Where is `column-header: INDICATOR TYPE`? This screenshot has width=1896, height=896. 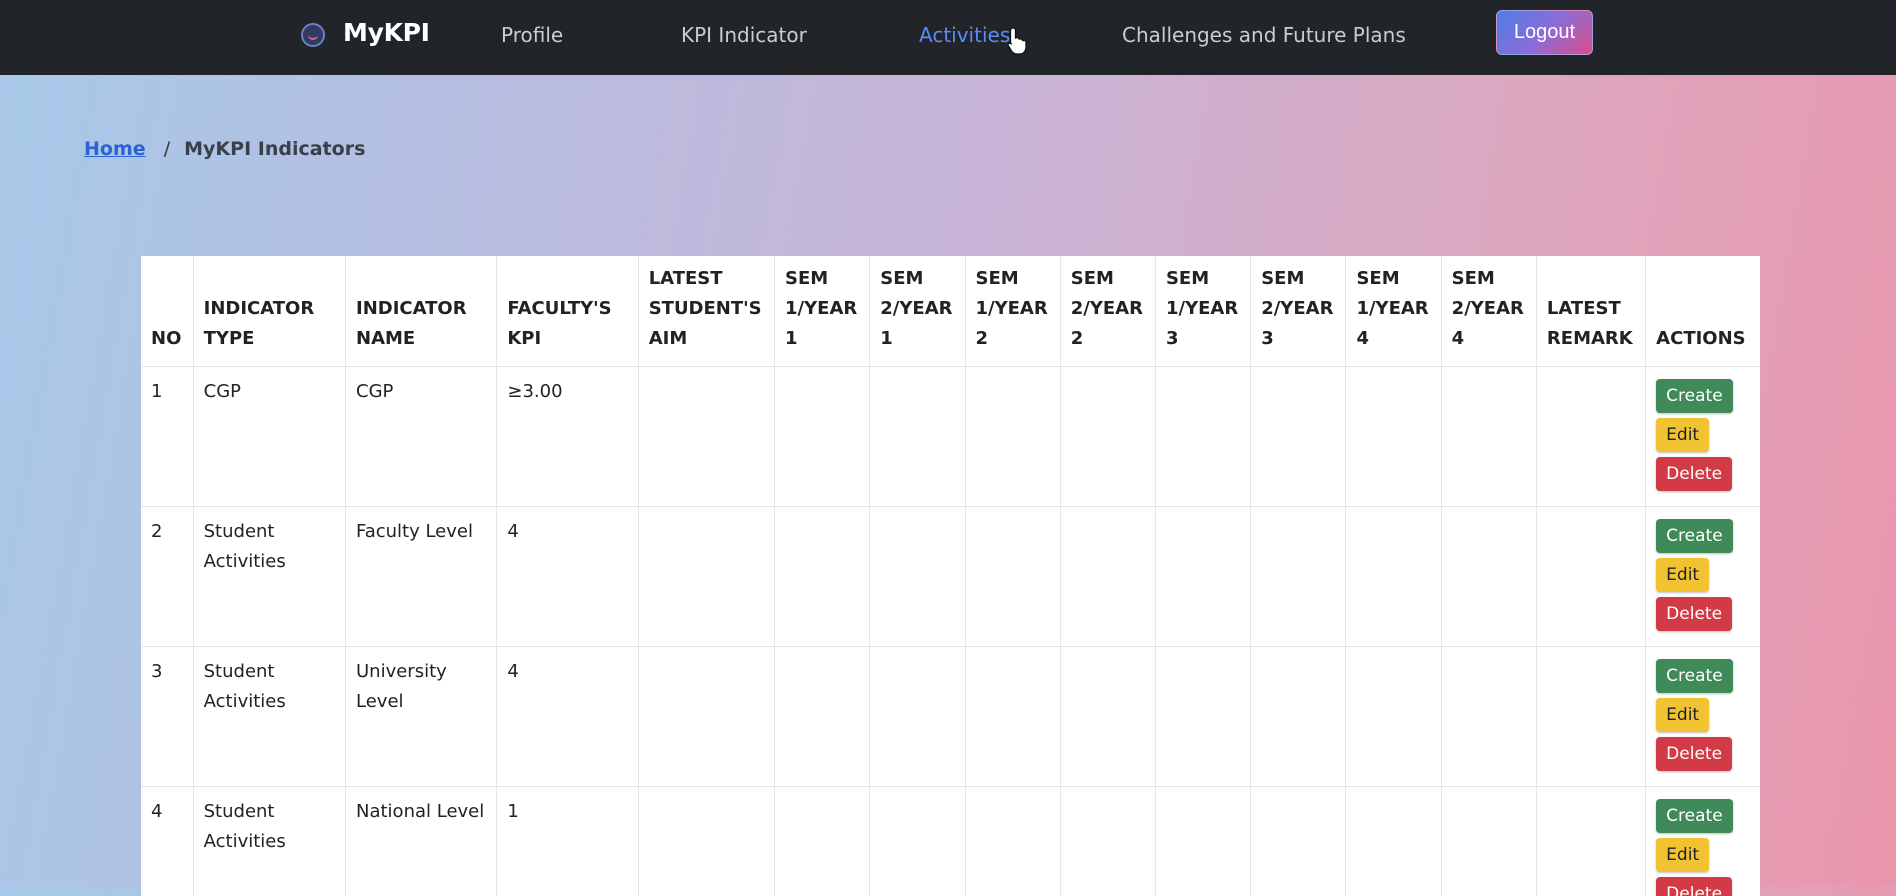
column-header: INDICATOR TYPE is located at coordinates (269, 311).